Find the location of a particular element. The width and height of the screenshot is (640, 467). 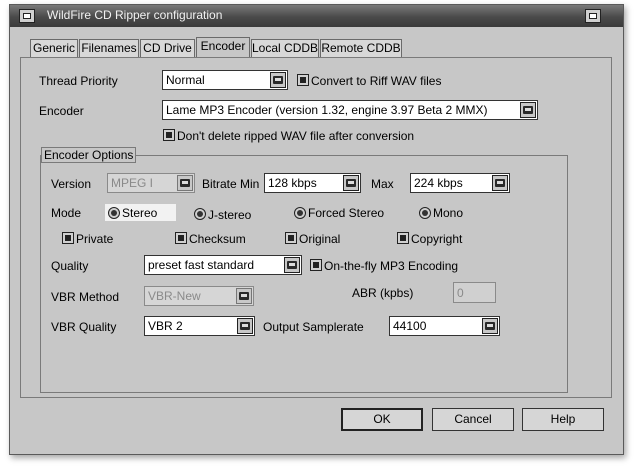

convert-riff-label: Convert to Riff WAV files is located at coordinates (376, 81).